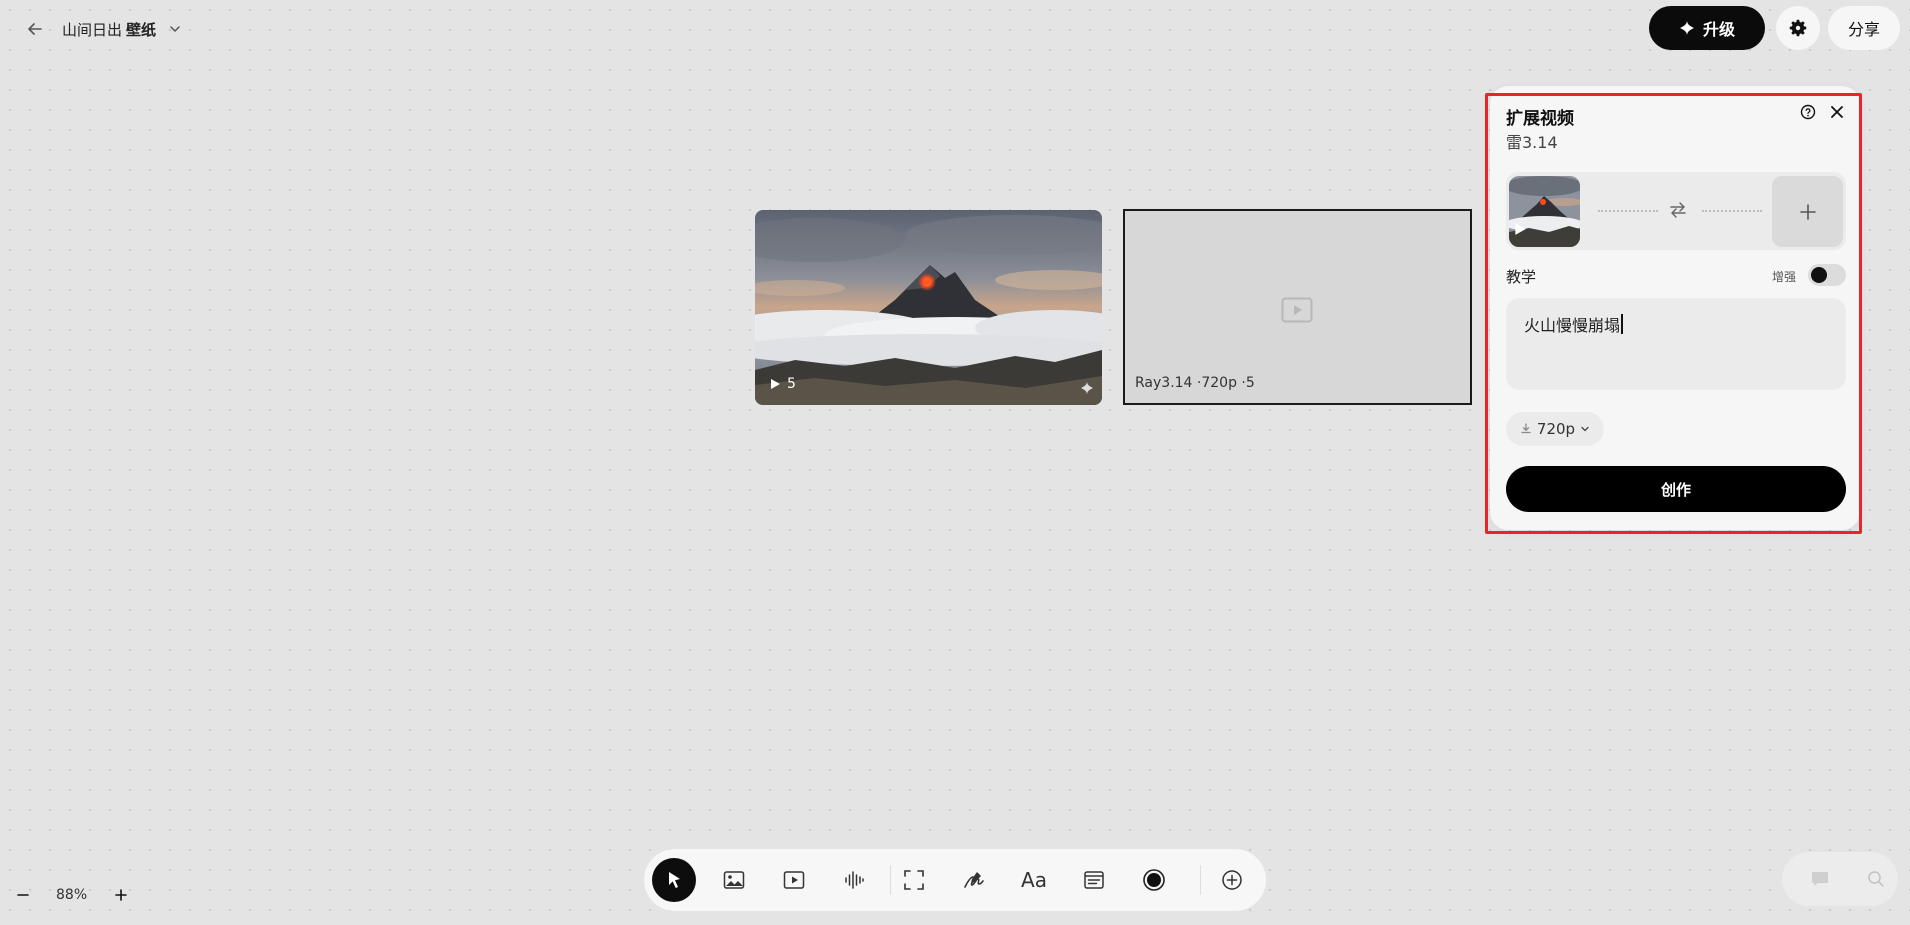 This screenshot has height=925, width=1910. Describe the element at coordinates (791, 384) in the screenshot. I see `play-count: 5` at that location.